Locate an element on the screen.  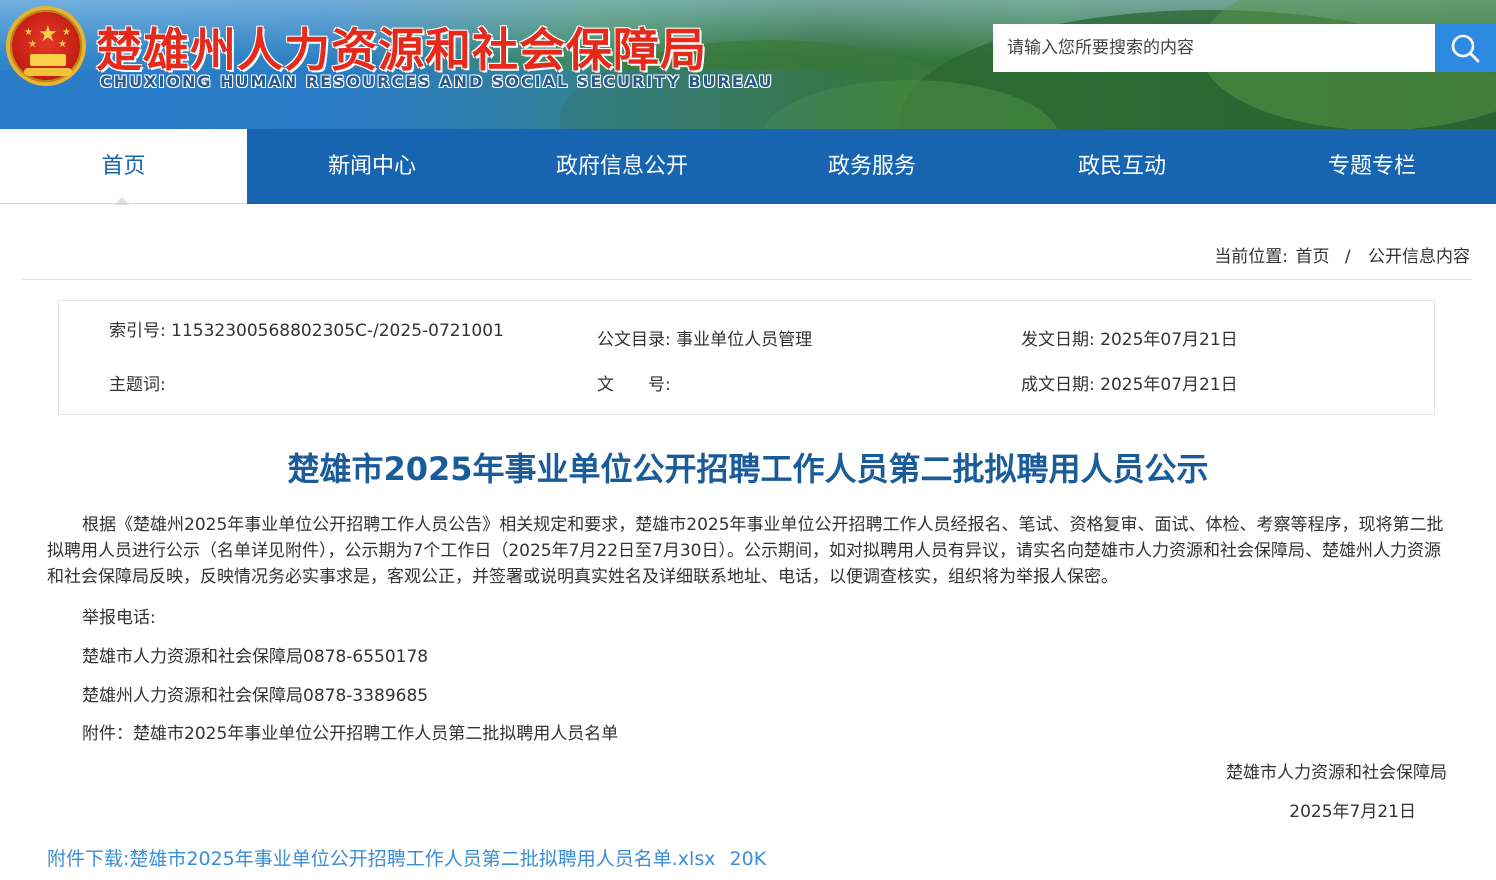
breadcrumb-current: 公开信息内容 is located at coordinates (1419, 257).